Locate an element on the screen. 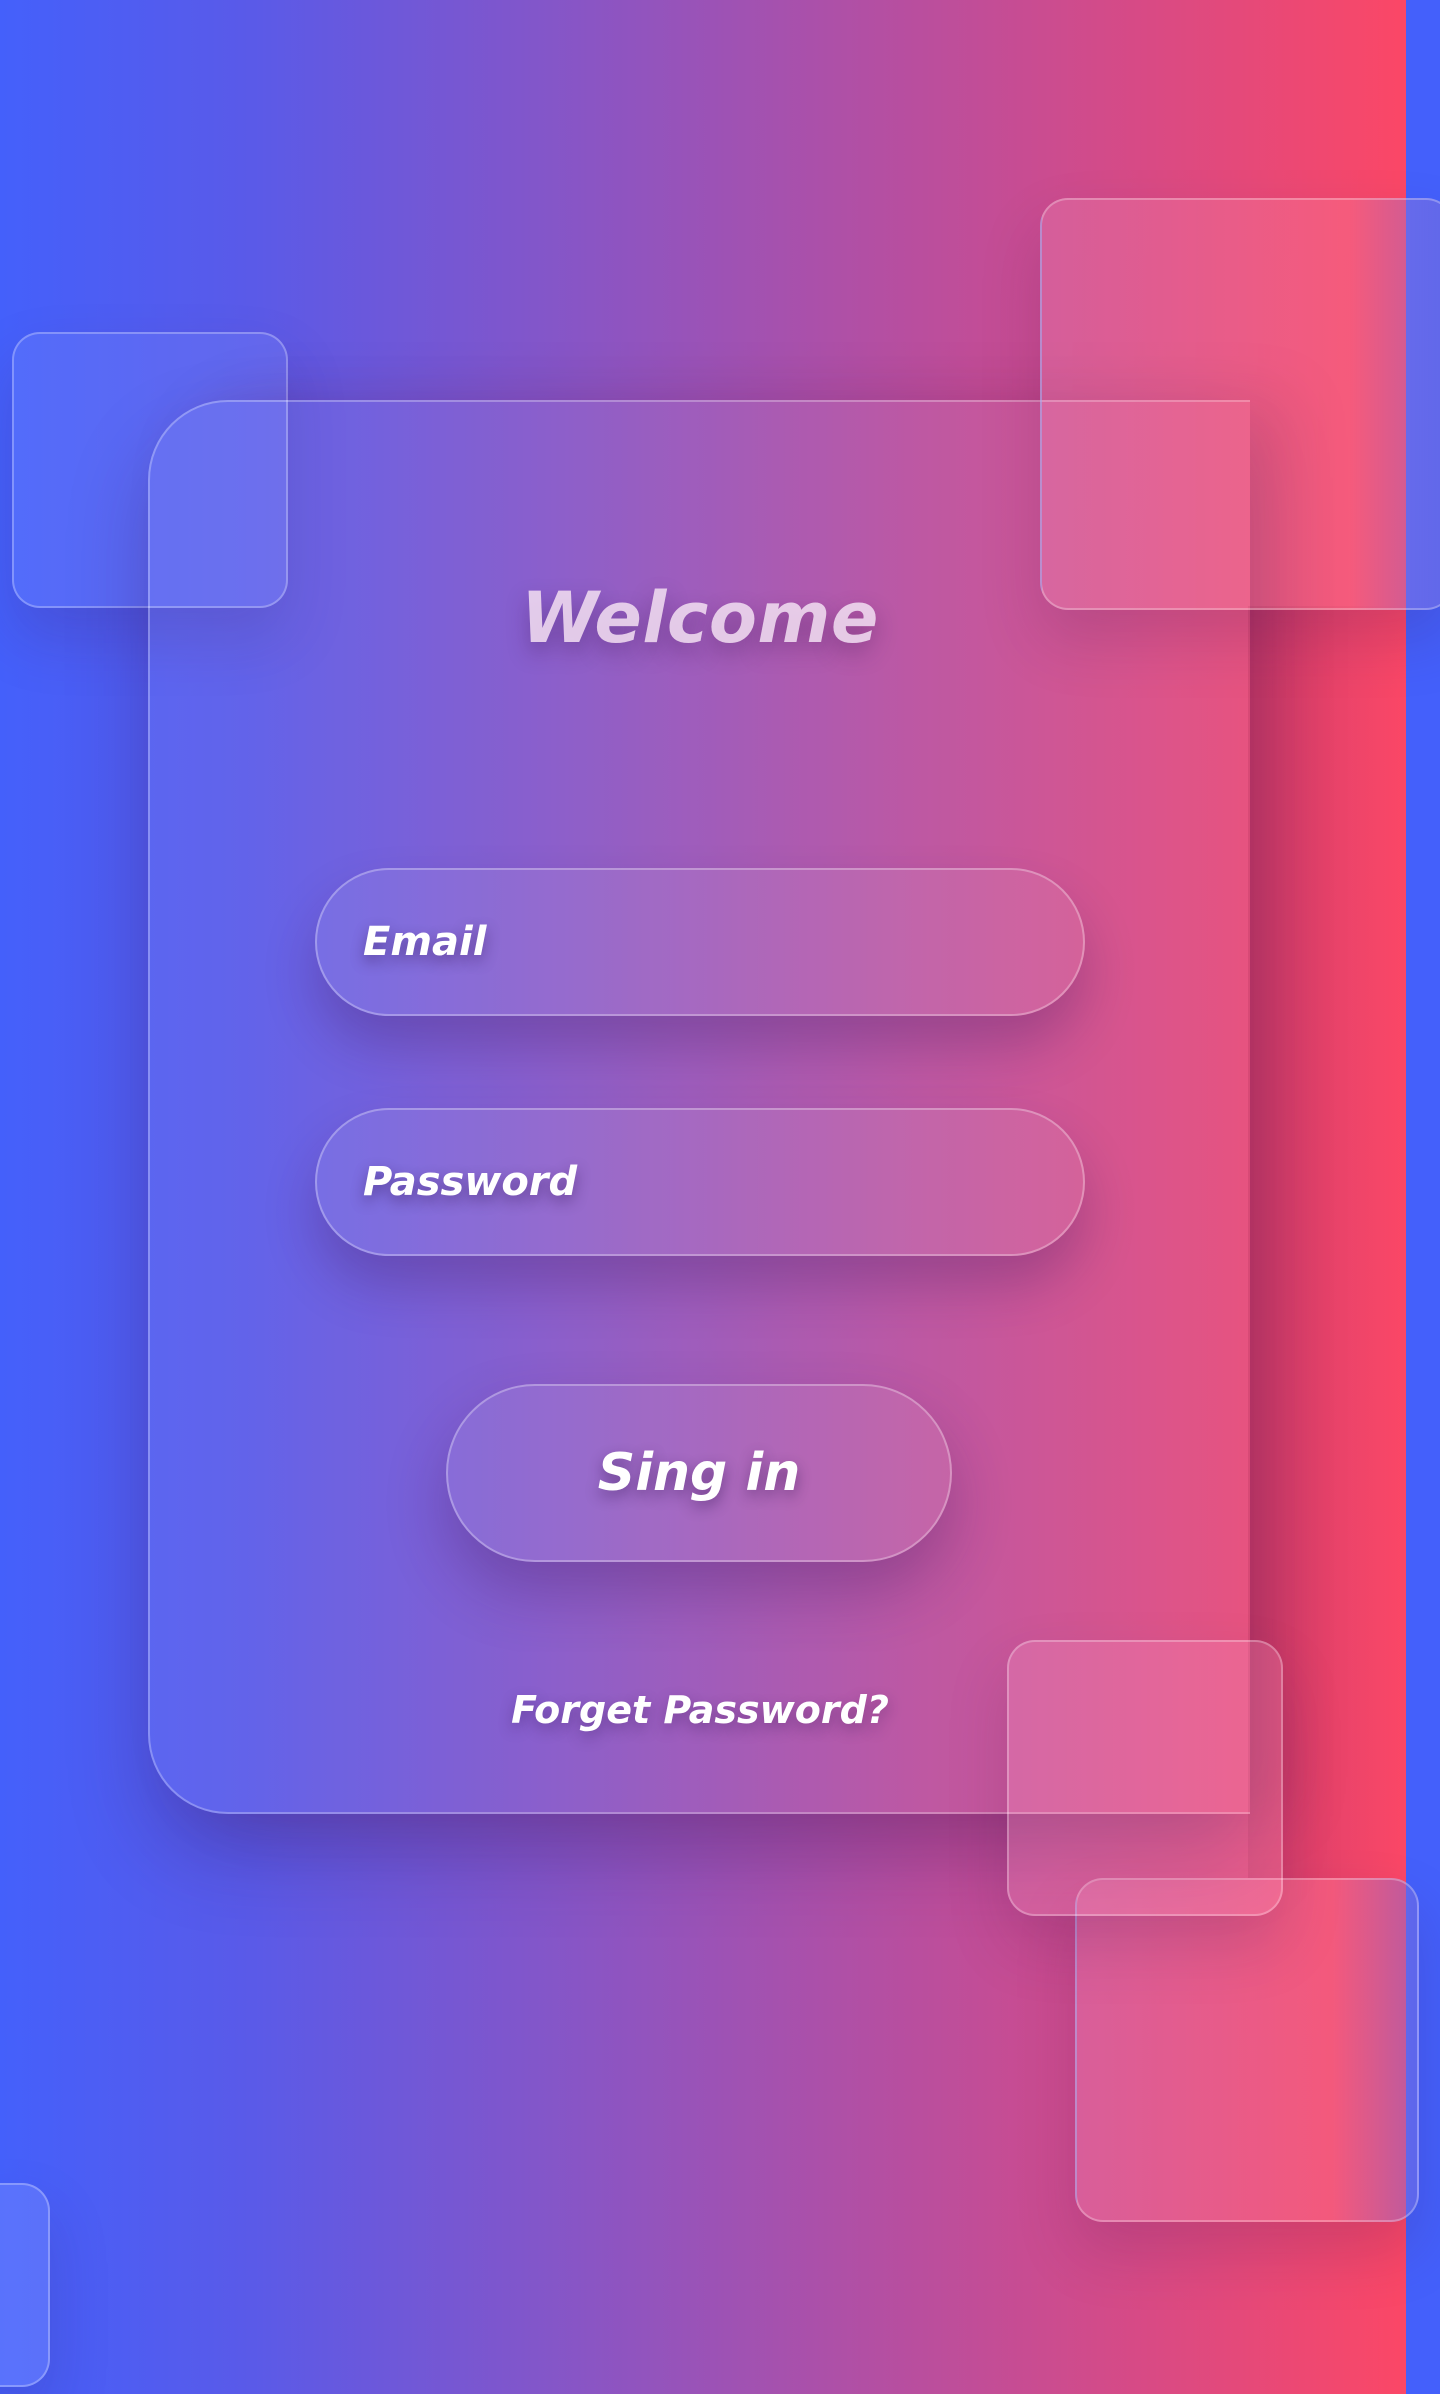  sign-in-label: Sing in is located at coordinates (699, 1473).